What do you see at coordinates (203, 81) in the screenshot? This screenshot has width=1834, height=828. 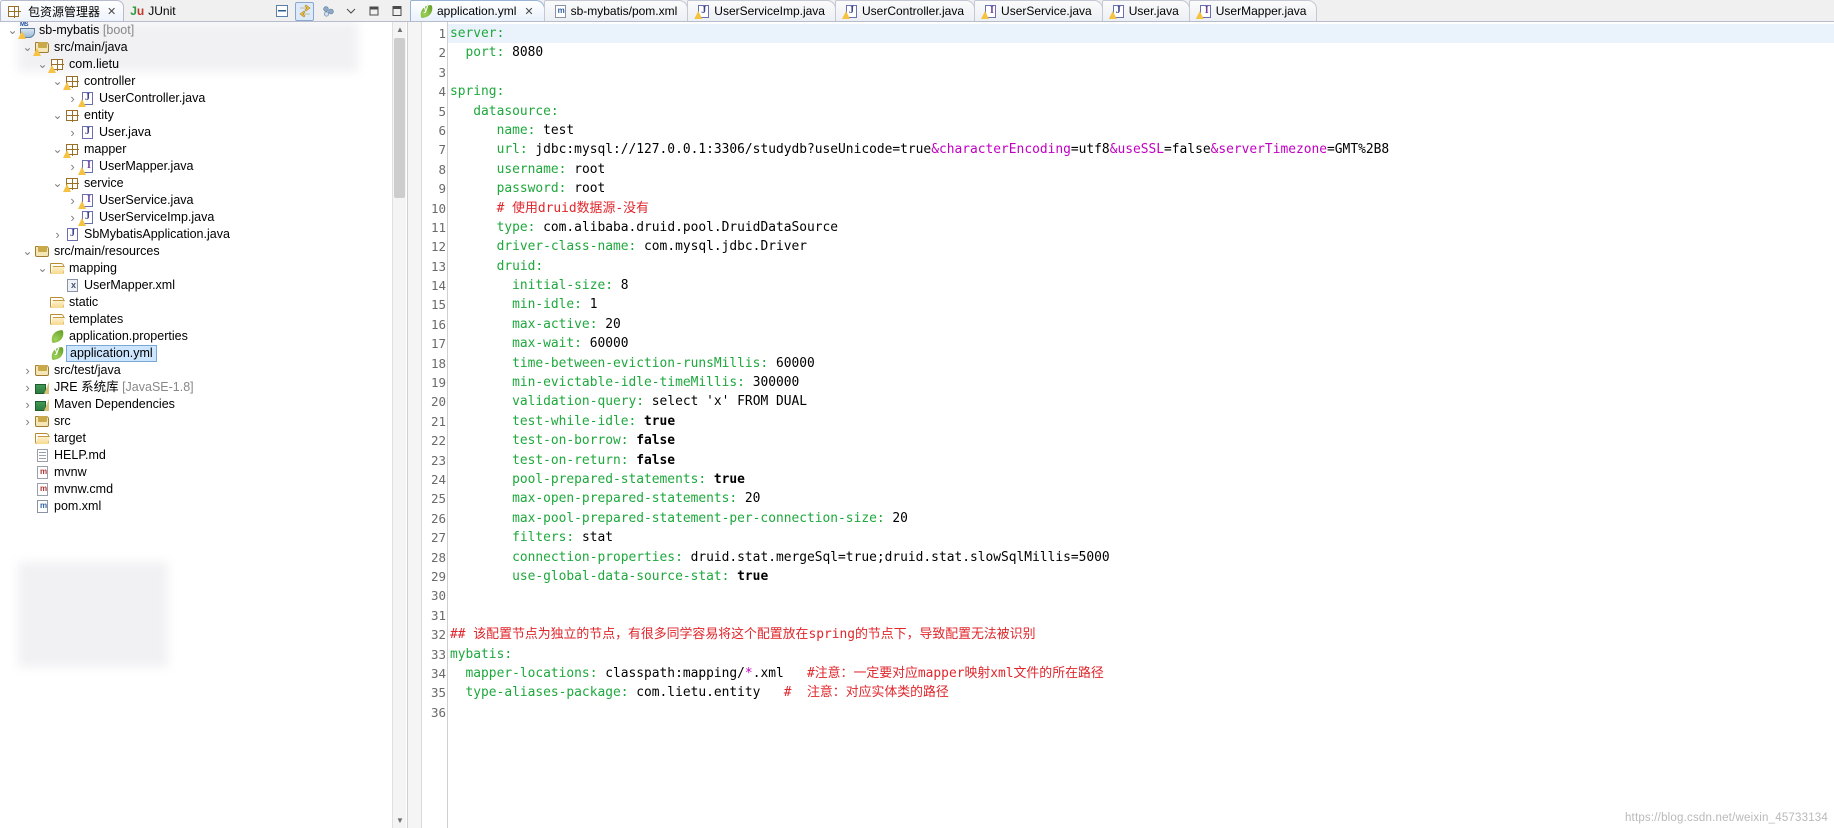 I see `tree-item-controller: ⌄ controller` at bounding box center [203, 81].